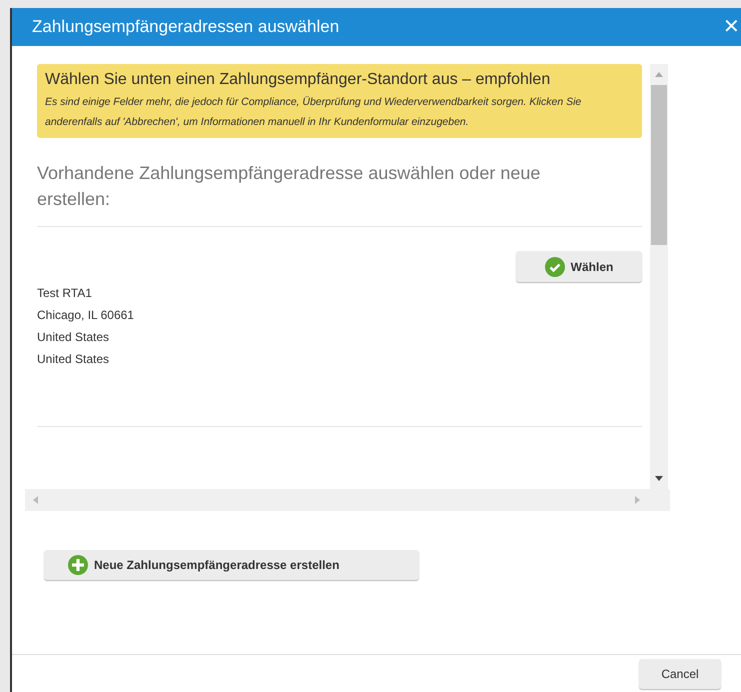 This screenshot has height=692, width=741. Describe the element at coordinates (659, 165) in the screenshot. I see `scrollbar-thumb` at that location.